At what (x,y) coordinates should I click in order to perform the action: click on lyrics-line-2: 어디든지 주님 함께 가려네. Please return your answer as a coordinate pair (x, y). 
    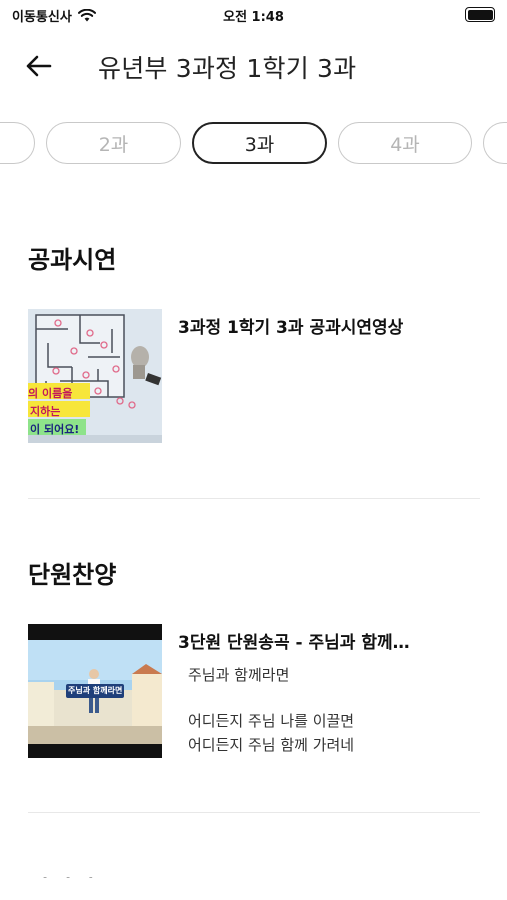
    Looking at the image, I should click on (271, 745).